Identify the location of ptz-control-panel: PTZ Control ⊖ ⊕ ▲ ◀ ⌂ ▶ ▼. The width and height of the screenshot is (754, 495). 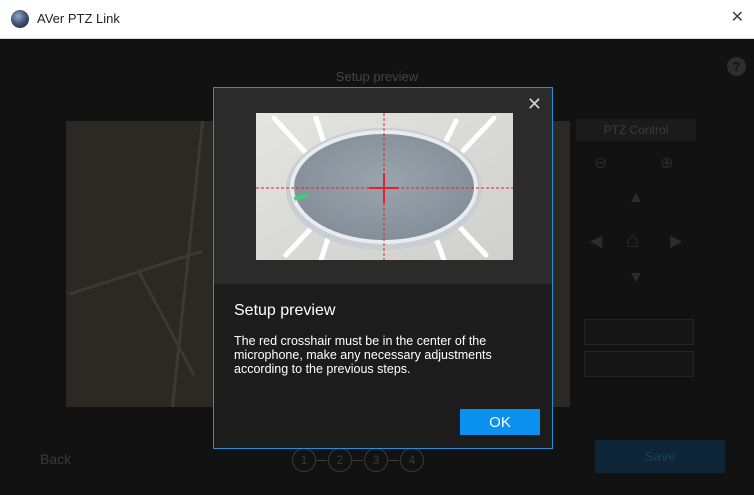
(636, 254).